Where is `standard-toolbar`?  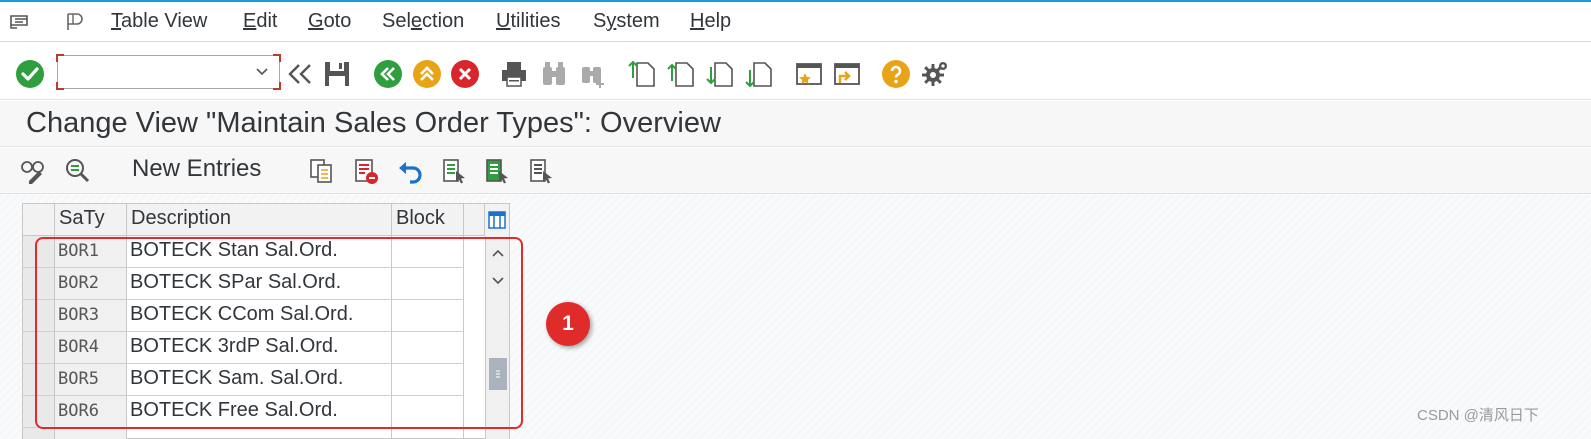
standard-toolbar is located at coordinates (795, 71).